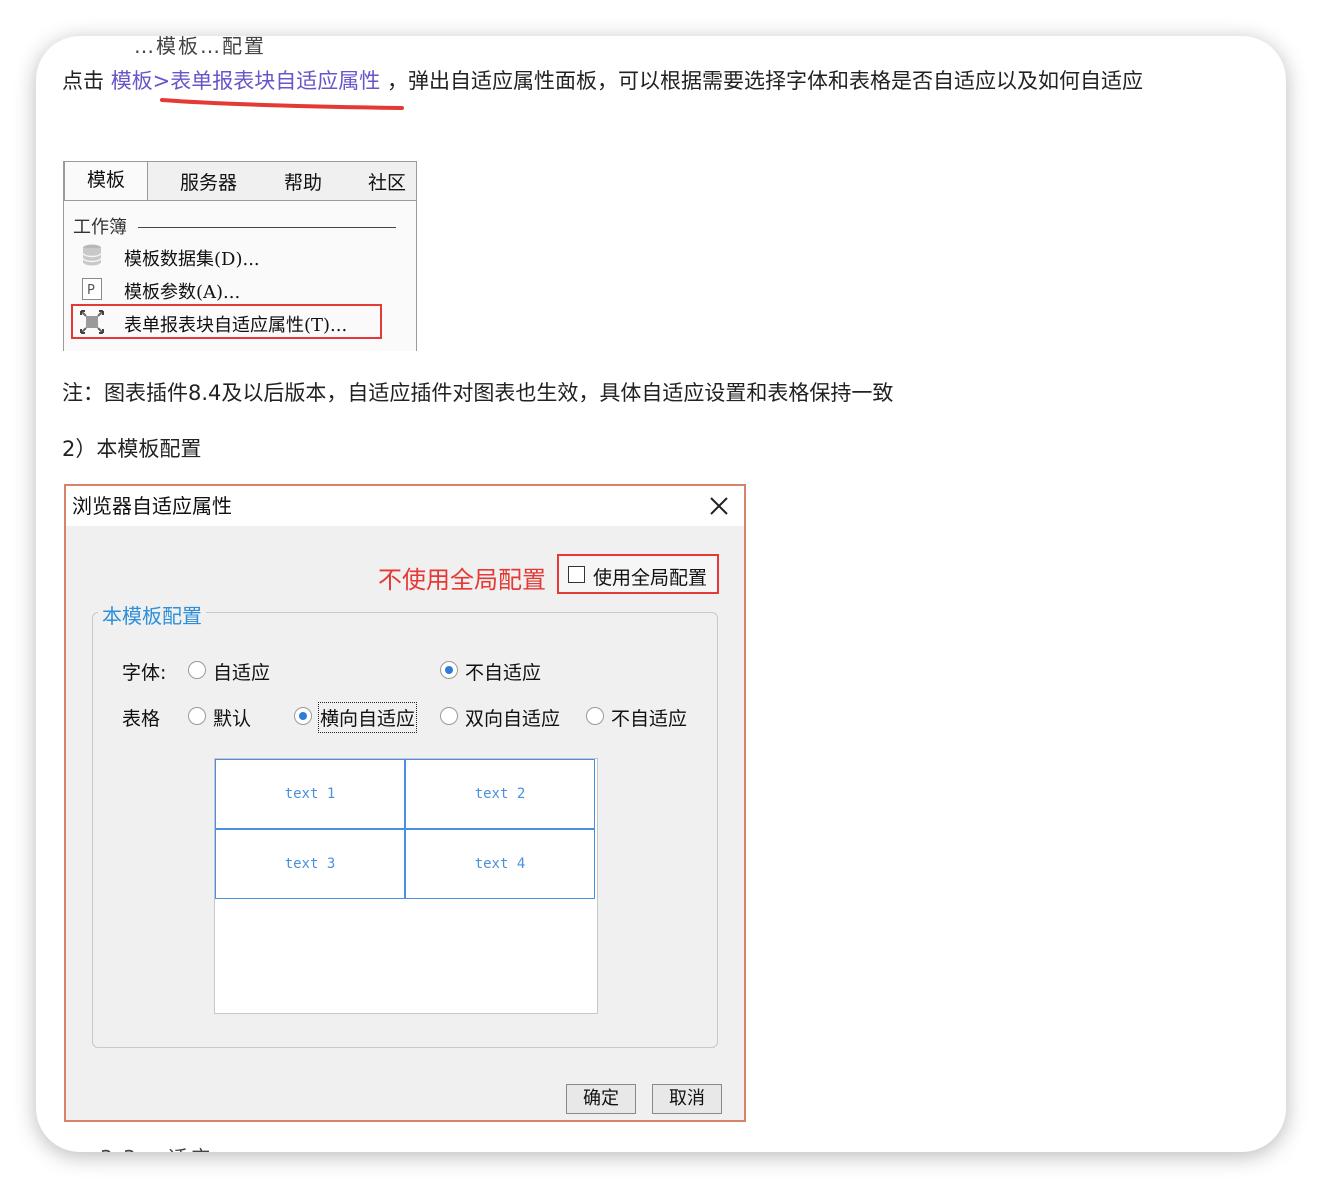  I want to click on cancel-button: 取消, so click(687, 1099).